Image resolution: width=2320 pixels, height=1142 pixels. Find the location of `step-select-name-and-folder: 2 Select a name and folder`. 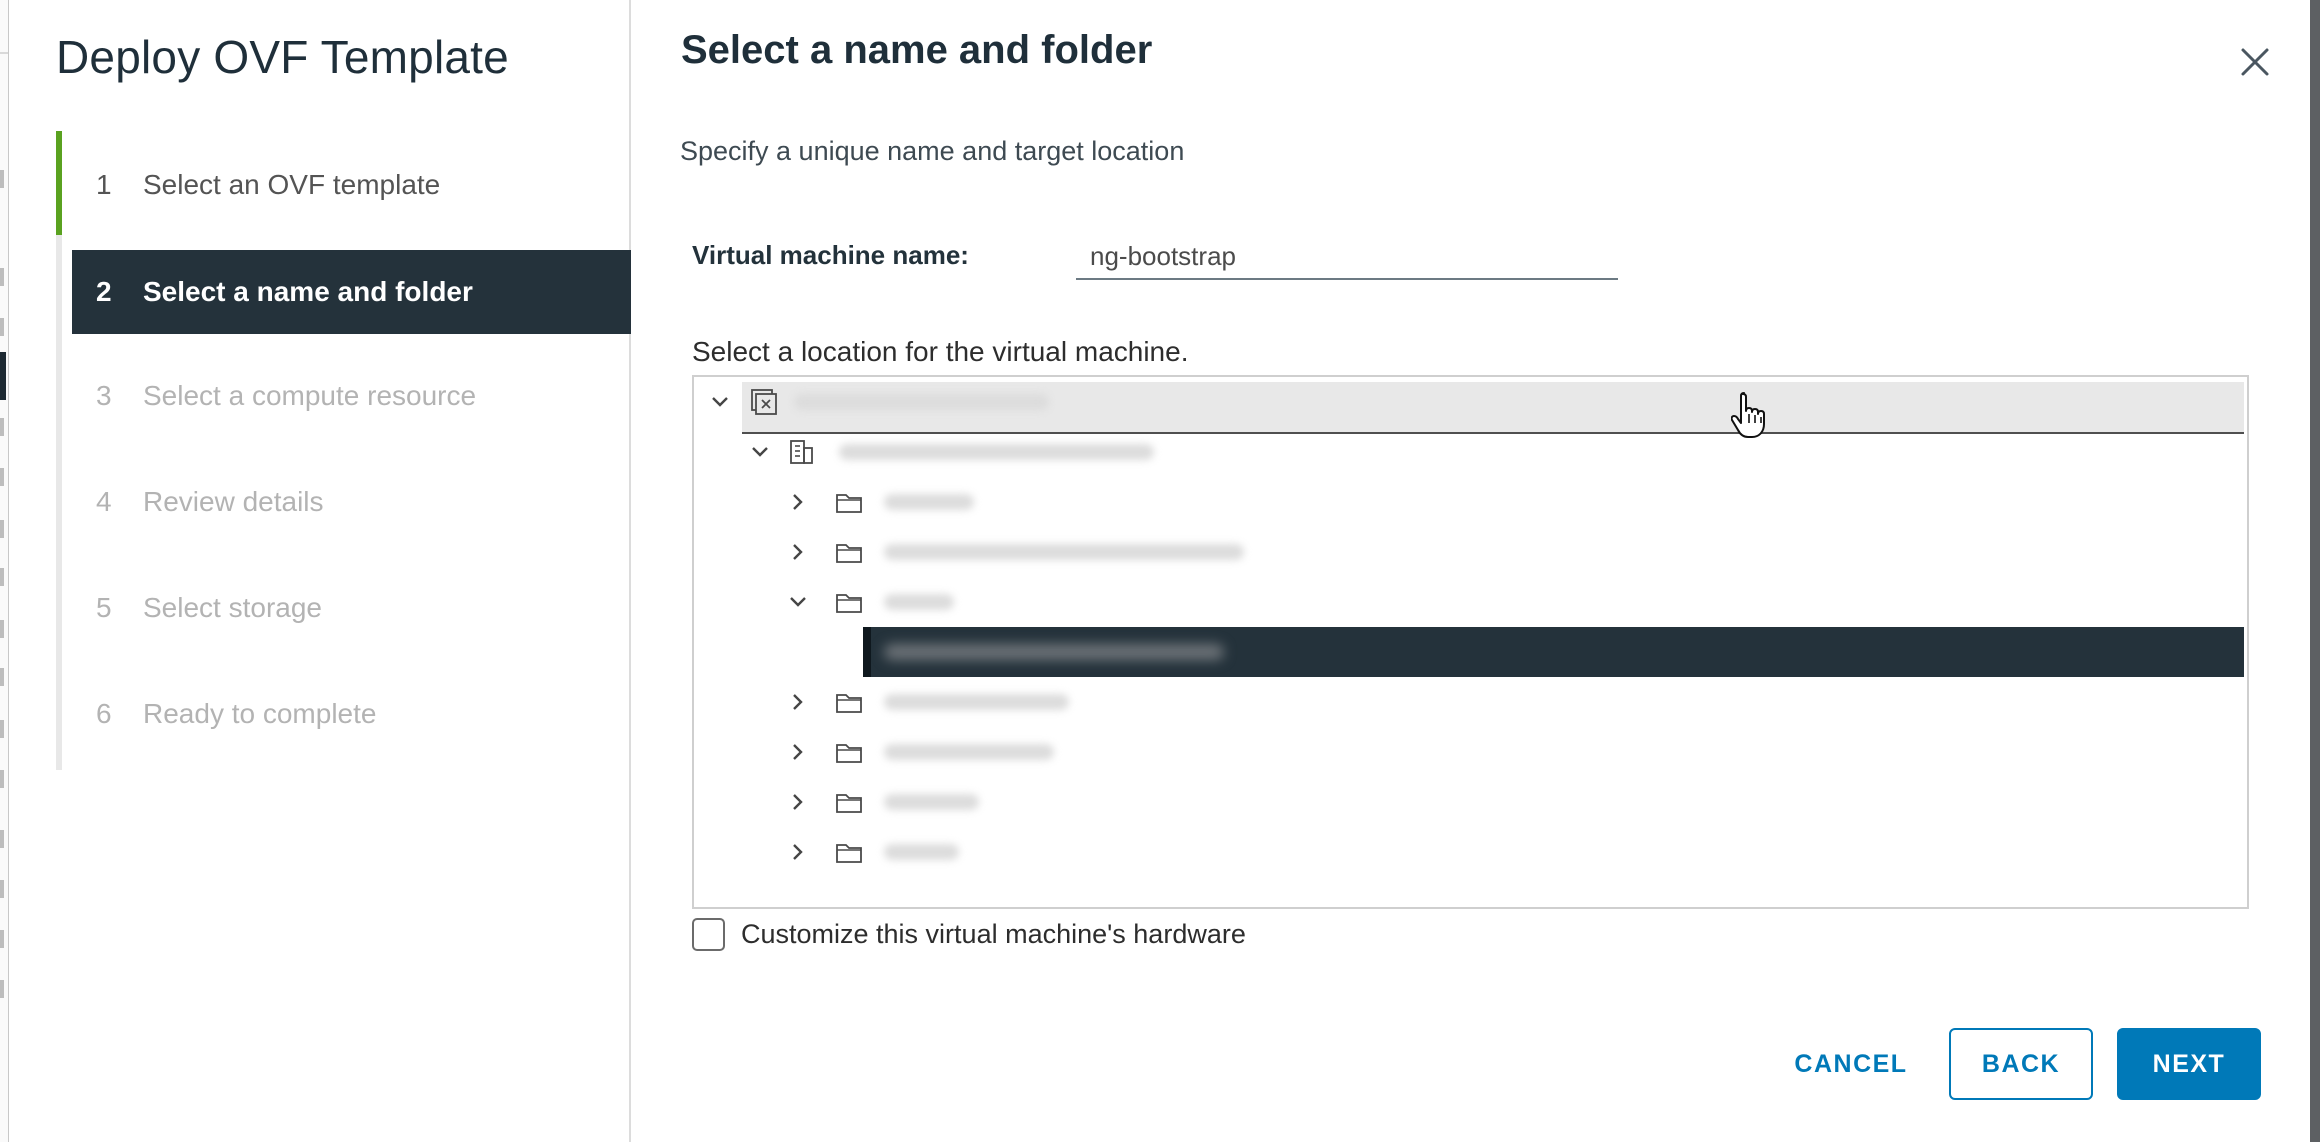

step-select-name-and-folder: 2 Select a name and folder is located at coordinates (351, 292).